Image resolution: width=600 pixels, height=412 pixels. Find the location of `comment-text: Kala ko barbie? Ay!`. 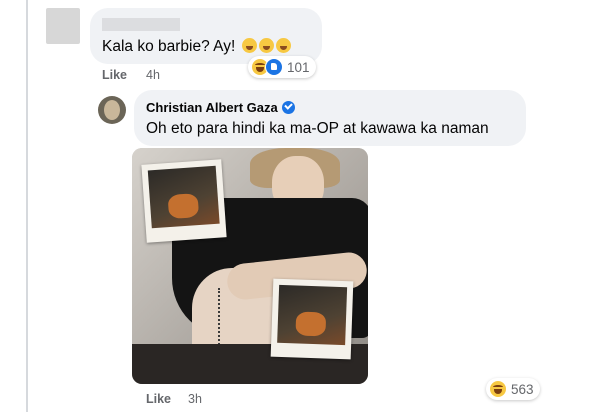

comment-text: Kala ko barbie? Ay! is located at coordinates (196, 47).